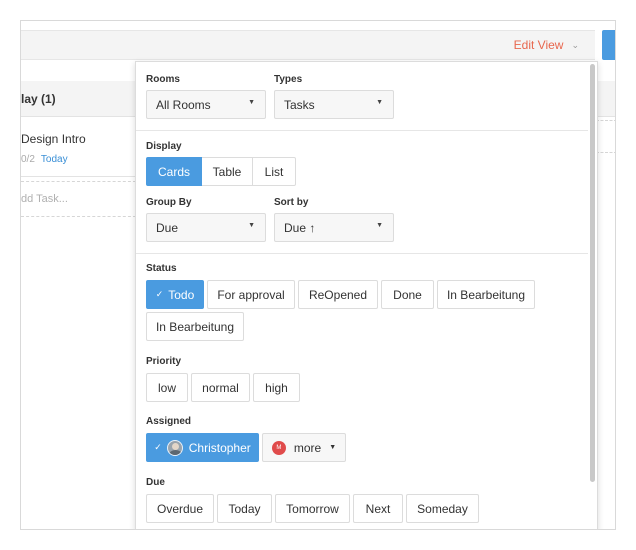 The image size is (636, 550). I want to click on task-due-date: Today, so click(54, 159).